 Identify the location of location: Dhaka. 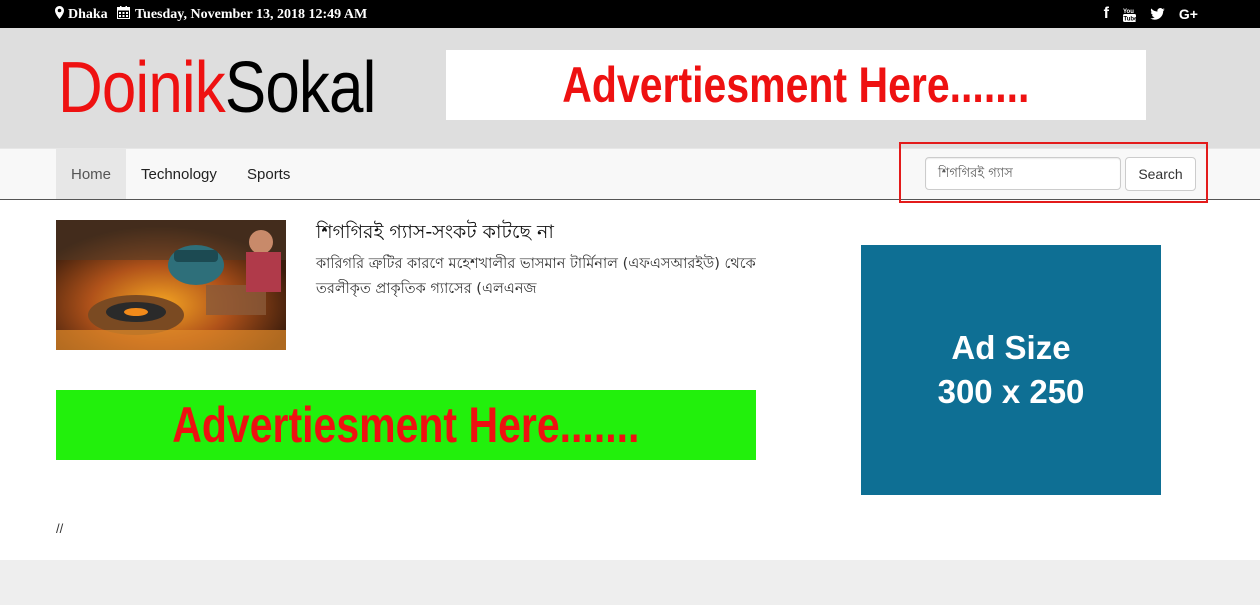
(81, 15).